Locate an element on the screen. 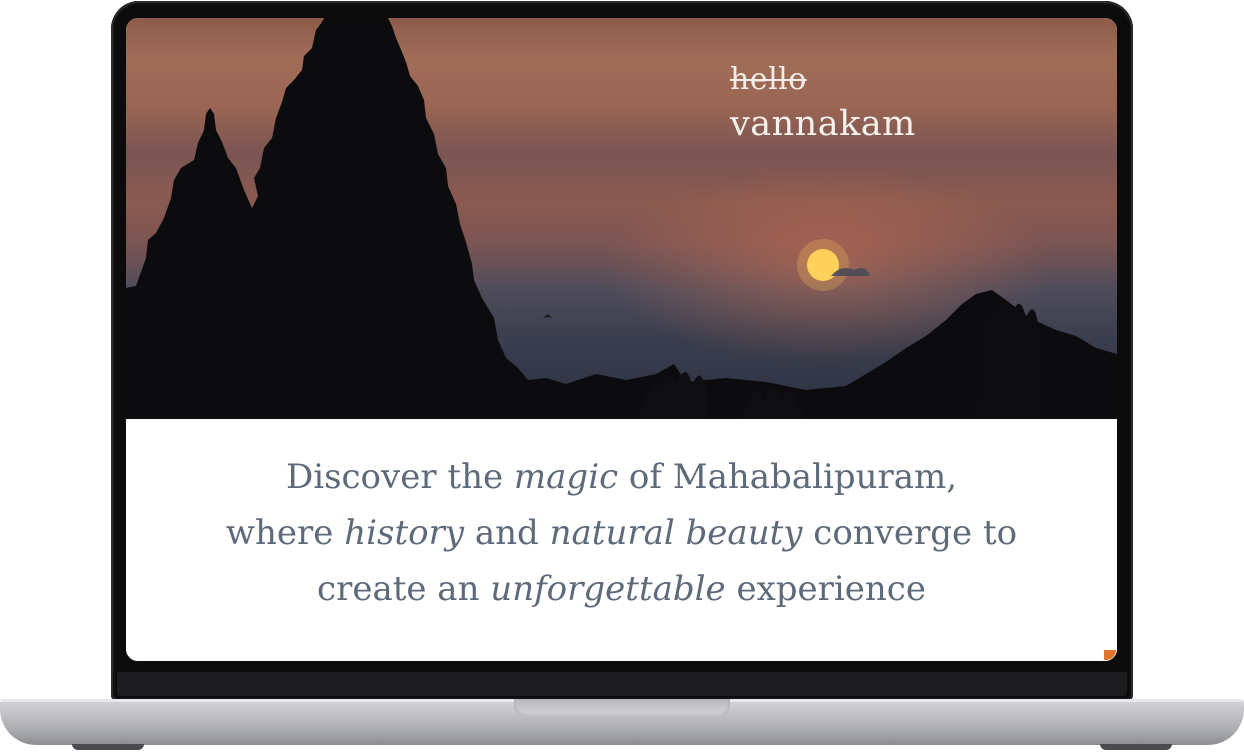  laptop-bezel-bottom is located at coordinates (622, 684).